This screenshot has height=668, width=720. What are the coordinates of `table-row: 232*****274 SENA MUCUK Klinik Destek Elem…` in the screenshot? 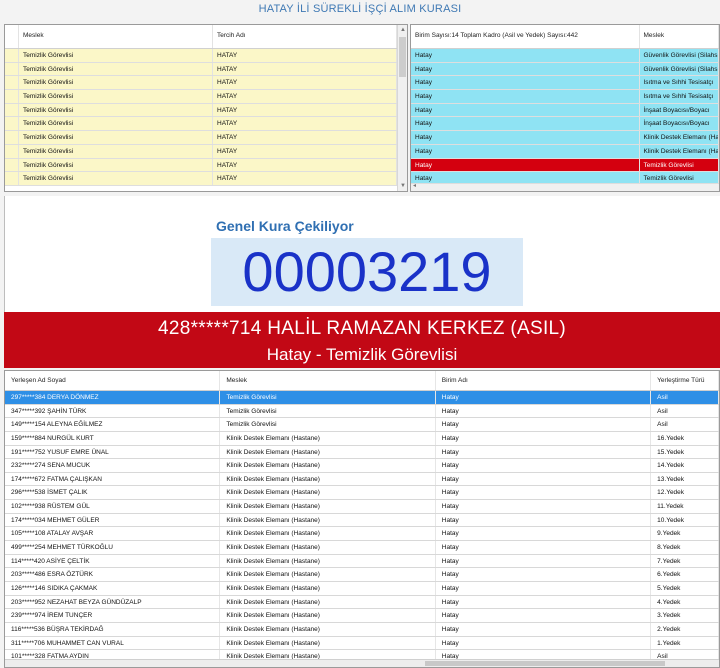 It's located at (362, 466).